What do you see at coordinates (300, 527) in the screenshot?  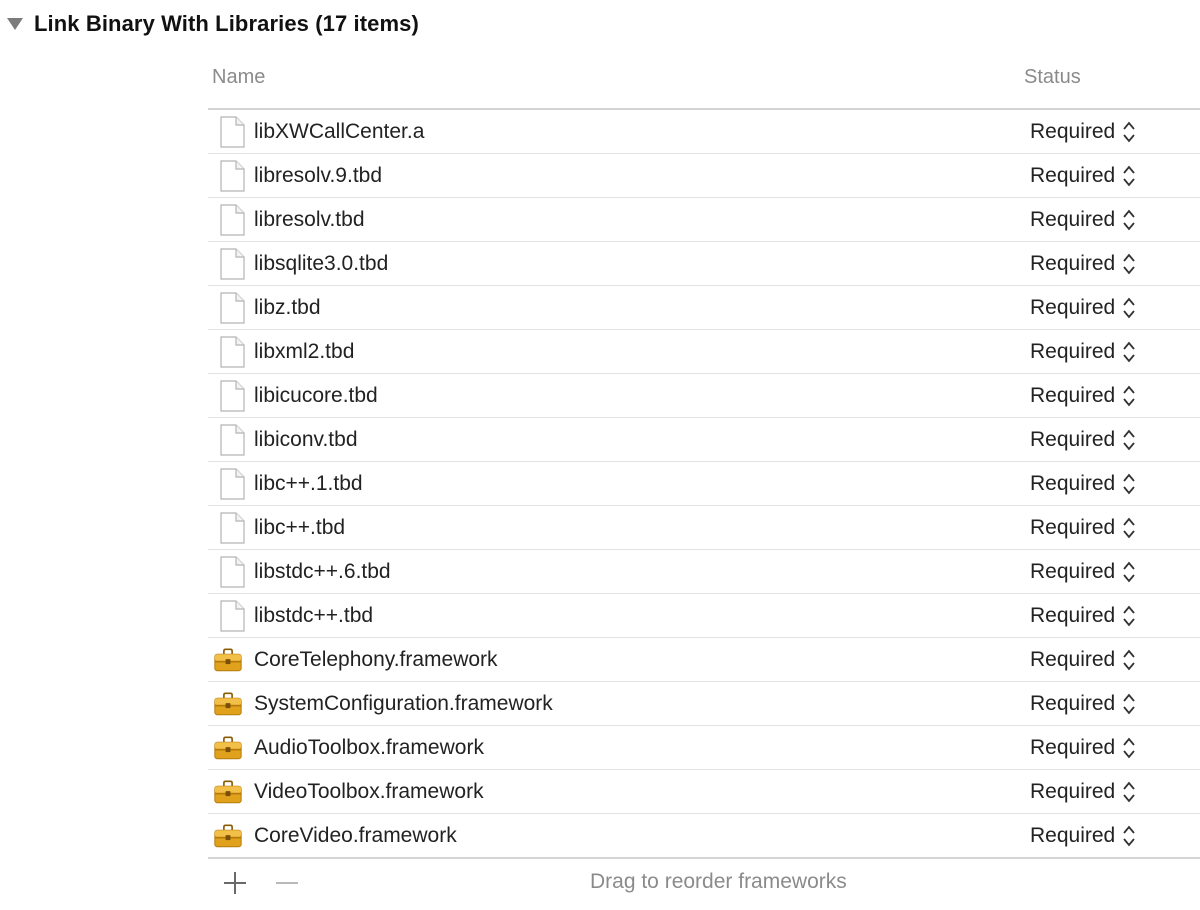 I see `library-name: libc++.tbd` at bounding box center [300, 527].